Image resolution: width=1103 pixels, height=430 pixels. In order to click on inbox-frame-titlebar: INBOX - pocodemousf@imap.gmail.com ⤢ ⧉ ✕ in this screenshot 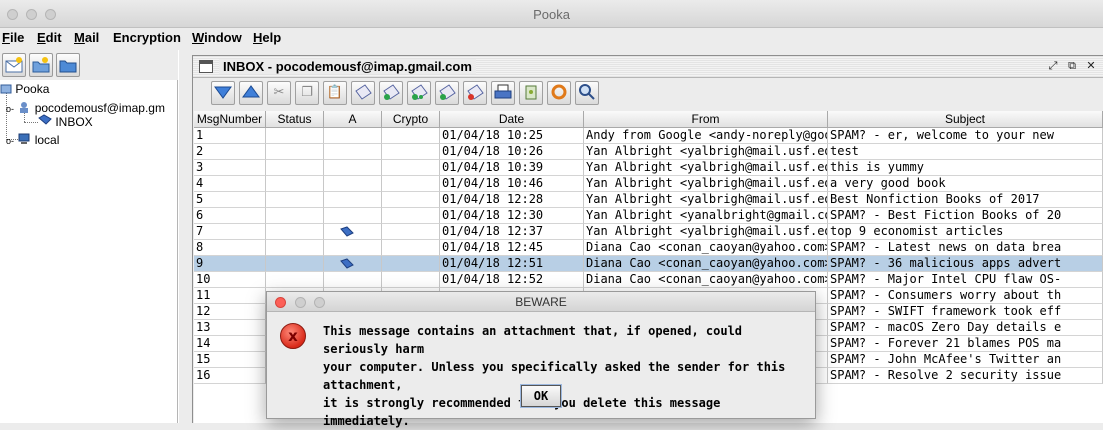, I will do `click(648, 67)`.